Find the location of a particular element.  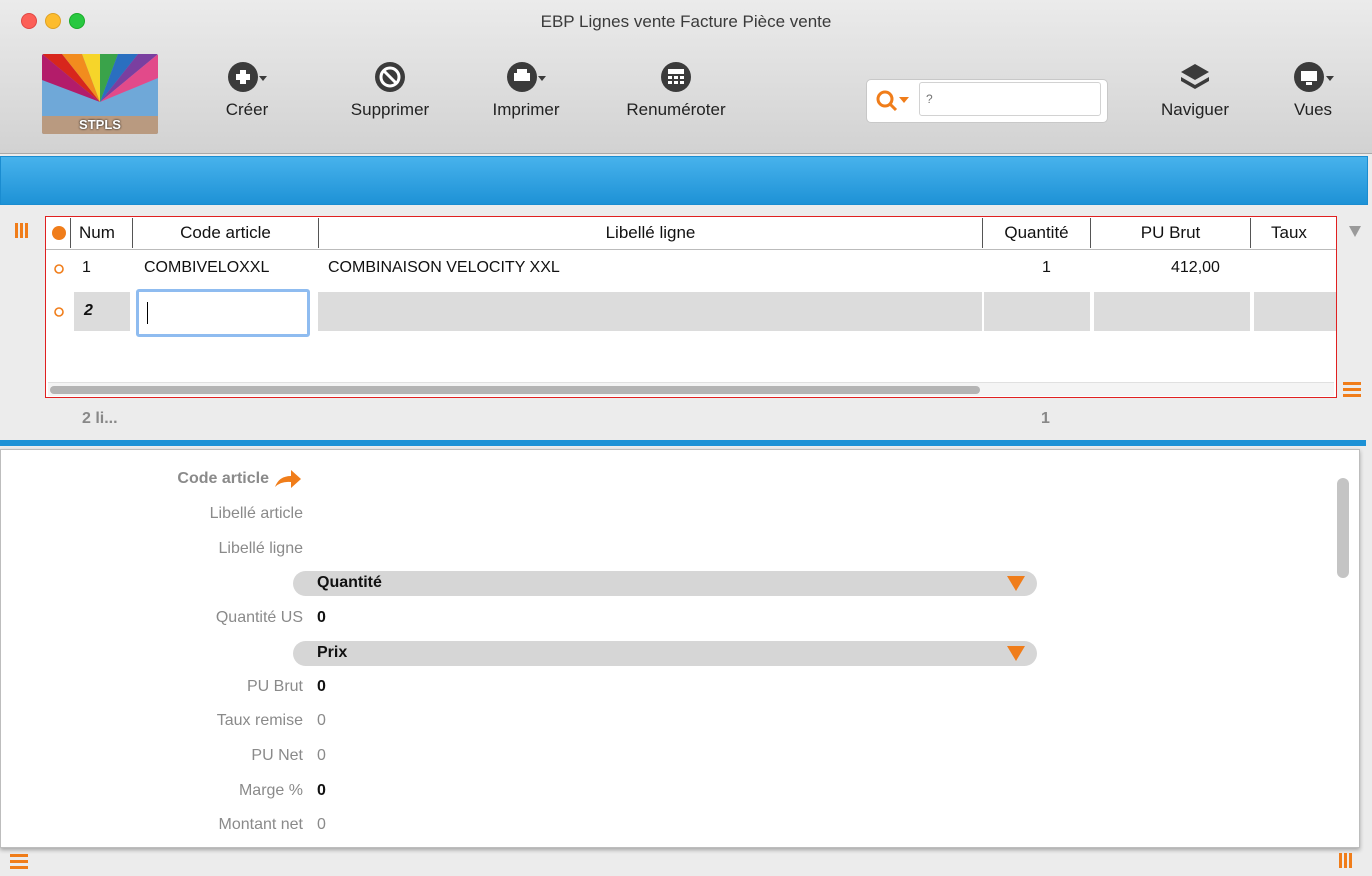

marge-label: Marge % is located at coordinates (270, 790).